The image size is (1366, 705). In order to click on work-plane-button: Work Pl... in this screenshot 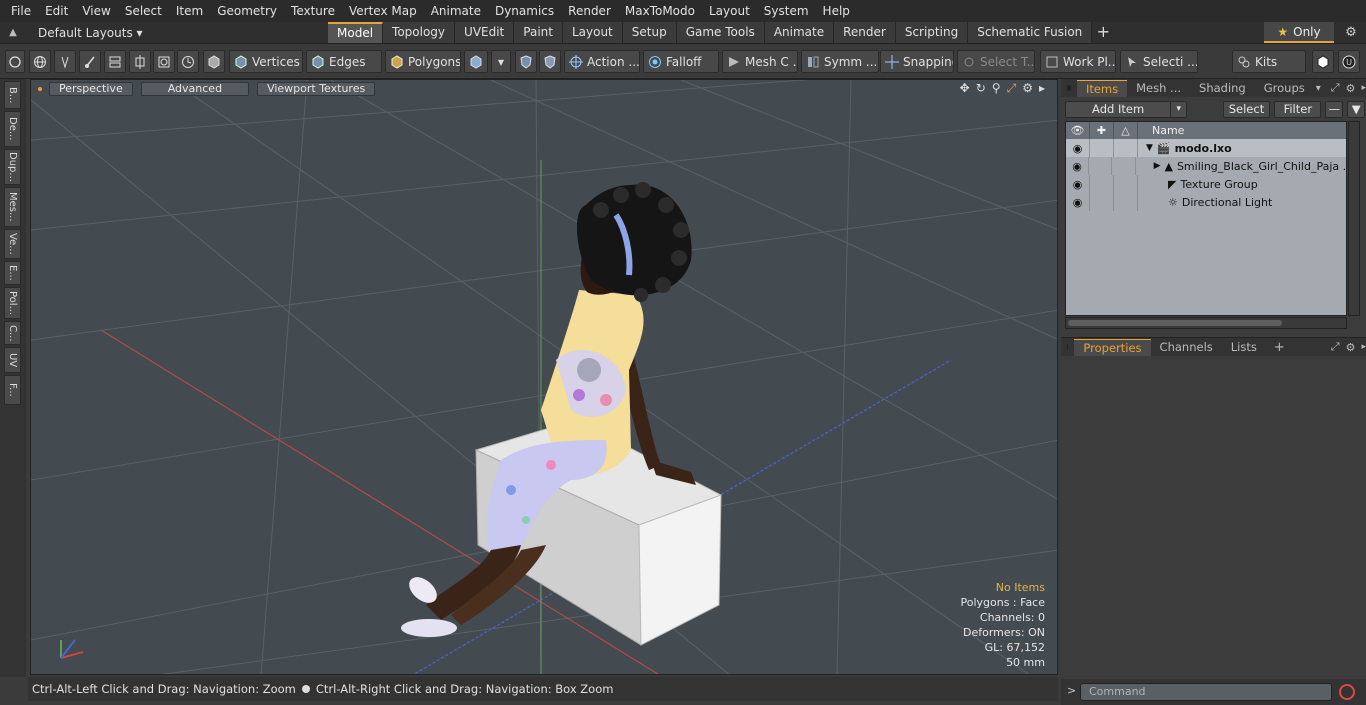, I will do `click(1078, 61)`.